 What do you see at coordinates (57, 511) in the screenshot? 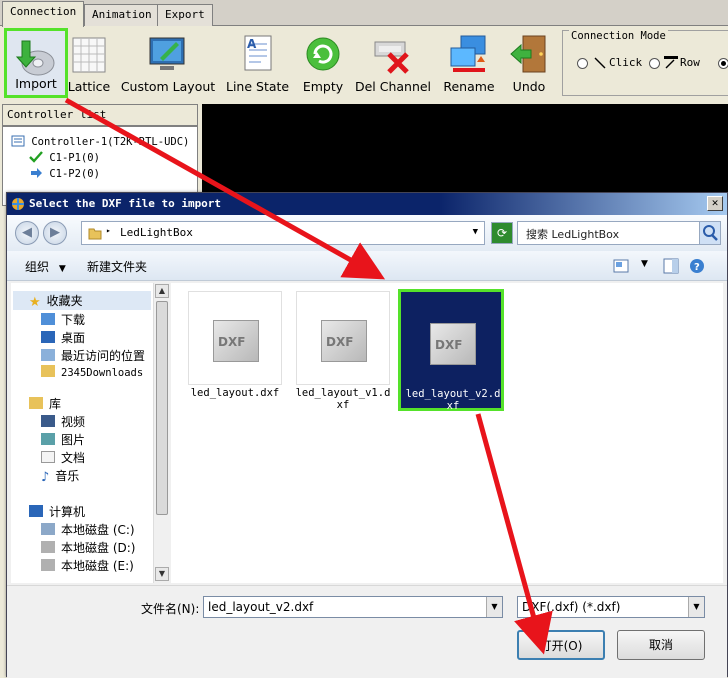
I see `nav-computer: 计算机` at bounding box center [57, 511].